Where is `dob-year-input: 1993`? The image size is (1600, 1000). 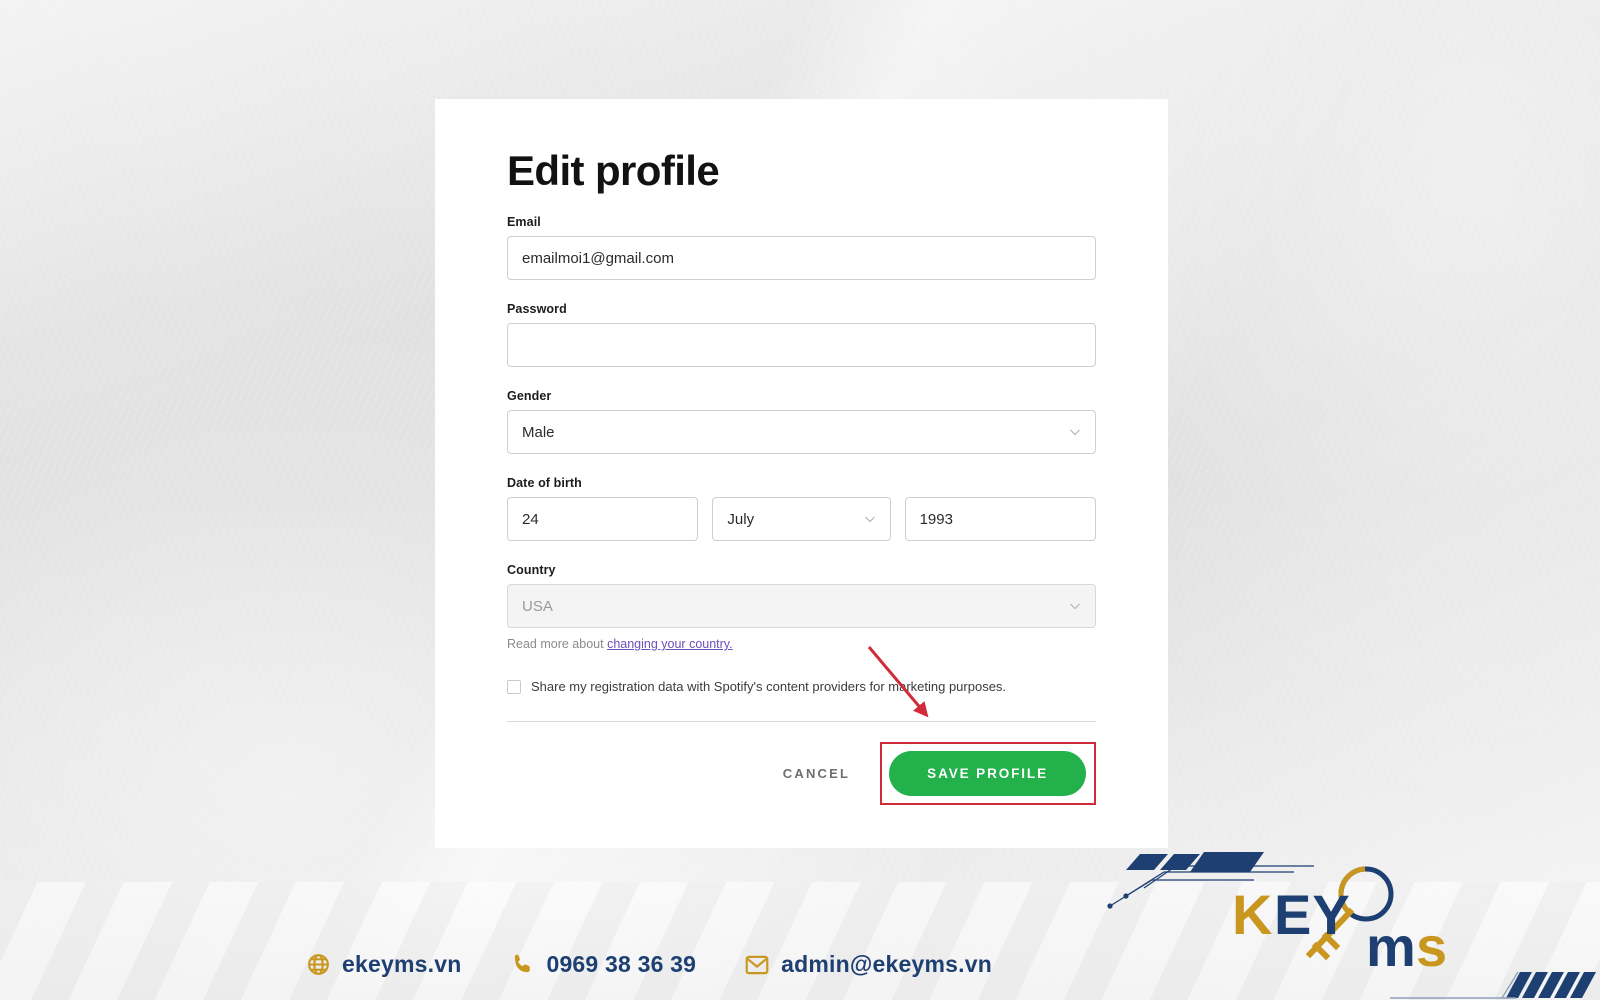
dob-year-input: 1993 is located at coordinates (1000, 519).